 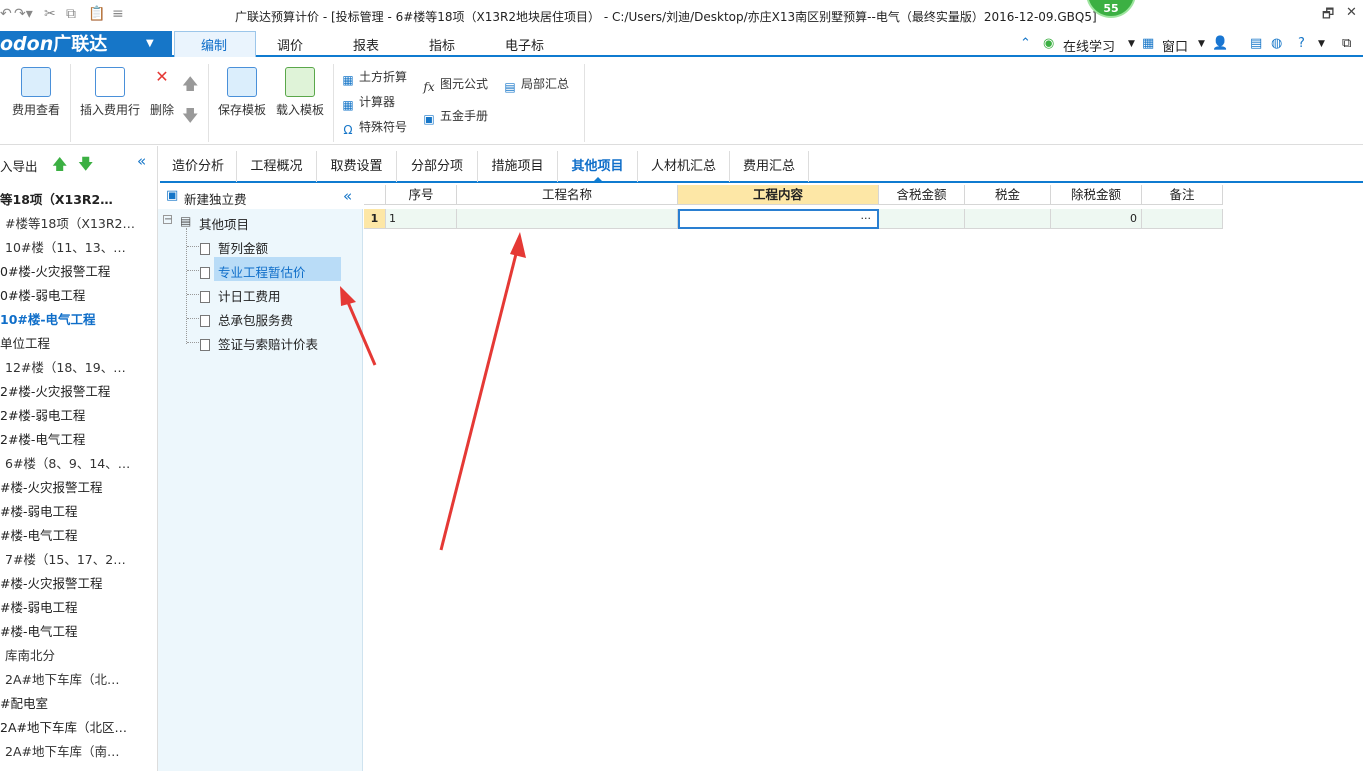 What do you see at coordinates (366, 44) in the screenshot?
I see `menu-report: 报表` at bounding box center [366, 44].